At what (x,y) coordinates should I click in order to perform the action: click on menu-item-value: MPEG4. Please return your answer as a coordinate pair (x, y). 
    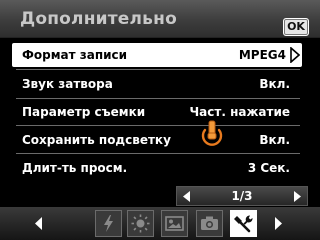
    Looking at the image, I should click on (262, 55).